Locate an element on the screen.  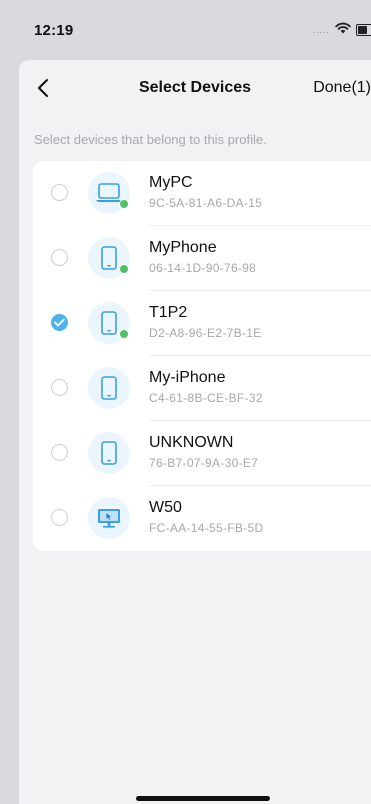
home-indicator is located at coordinates (203, 798).